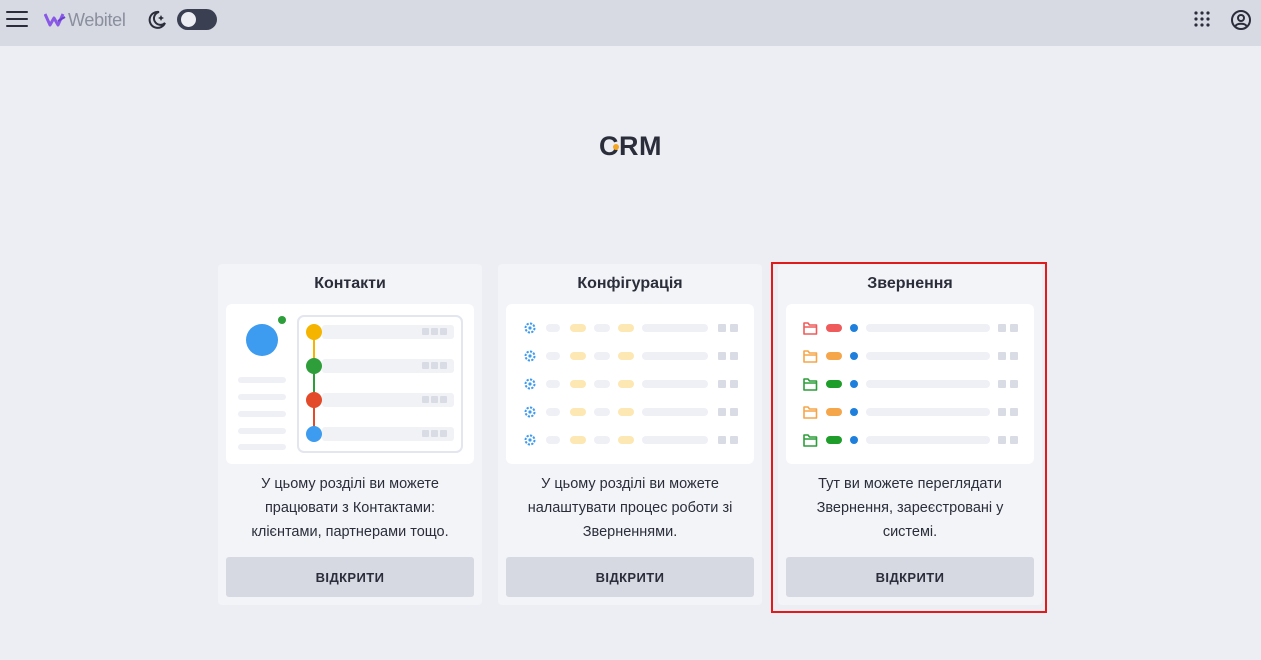  Describe the element at coordinates (630, 146) in the screenshot. I see `page-title: CRM` at that location.